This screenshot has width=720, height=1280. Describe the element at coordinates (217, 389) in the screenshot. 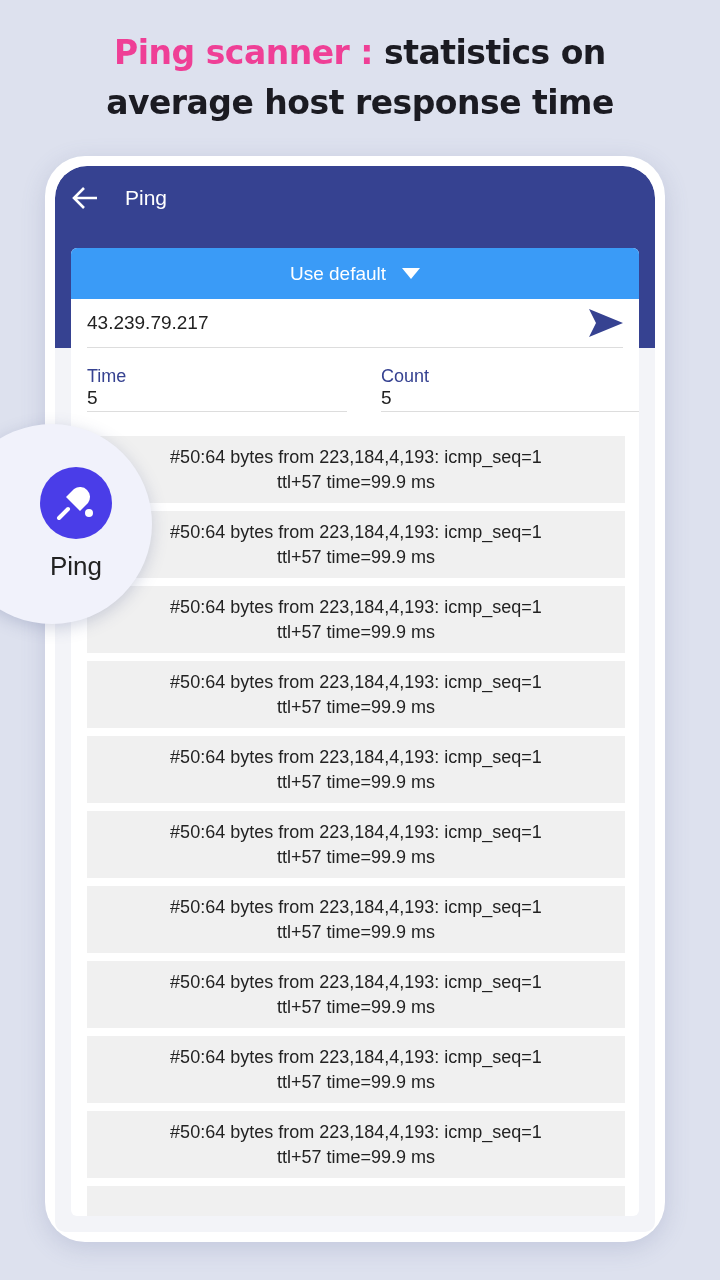

I see `number-field: Time 5` at that location.